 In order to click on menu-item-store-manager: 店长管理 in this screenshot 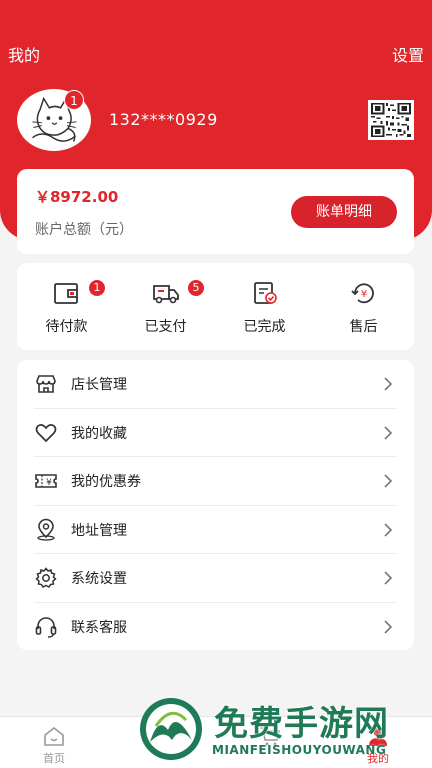, I will do `click(215, 384)`.